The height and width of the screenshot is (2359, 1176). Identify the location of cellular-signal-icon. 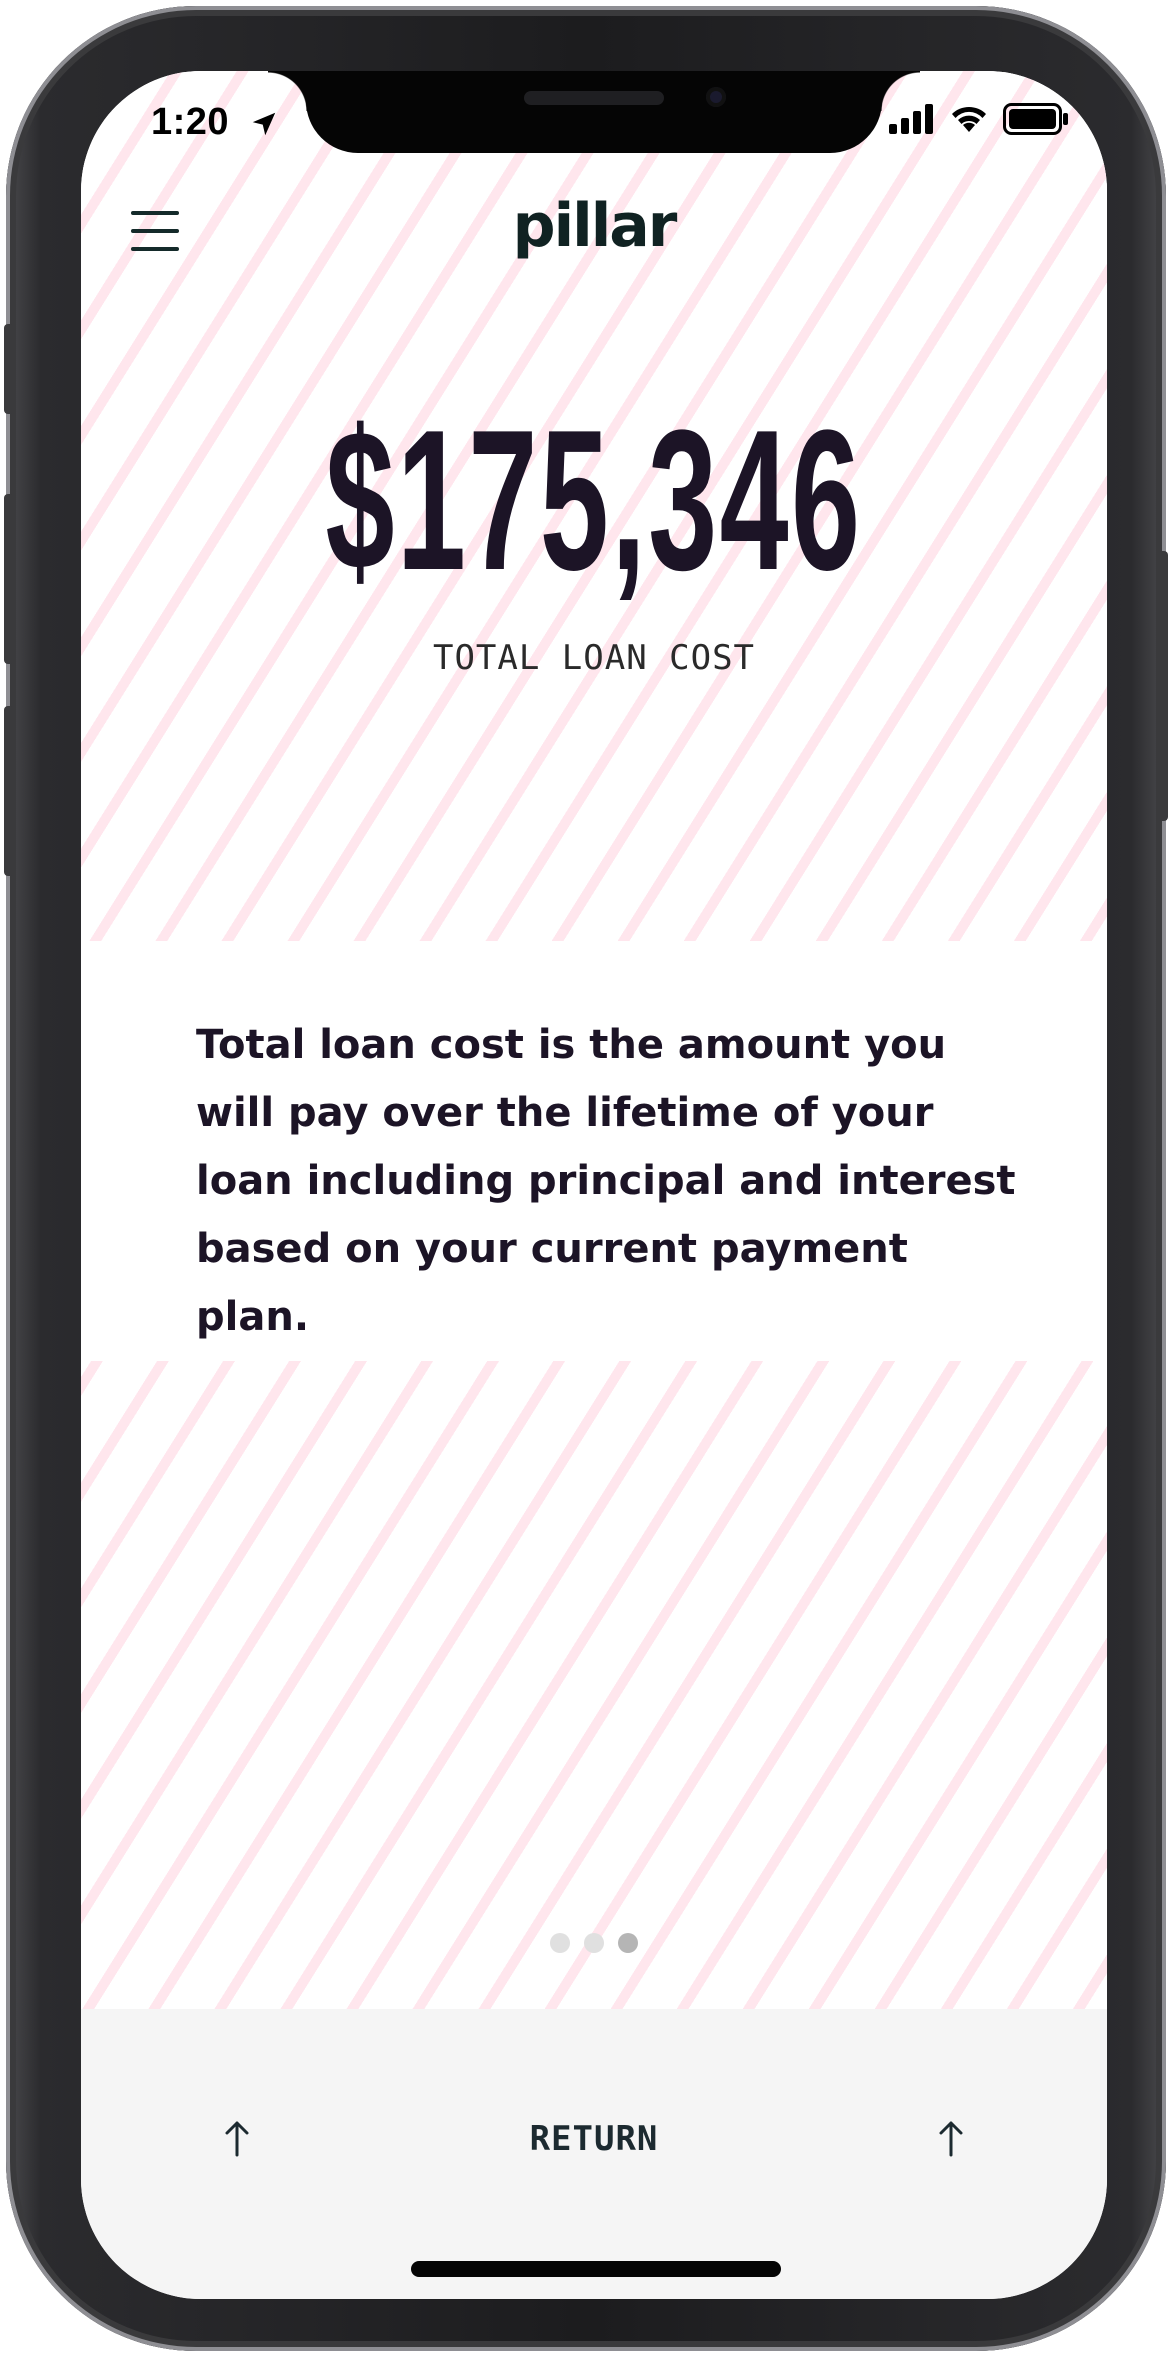
(912, 121).